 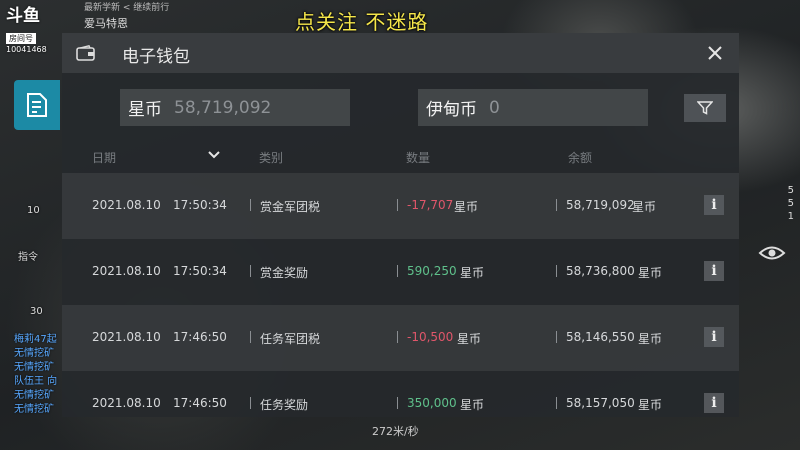 I want to click on hud-number-bottom: 30, so click(x=36, y=311).